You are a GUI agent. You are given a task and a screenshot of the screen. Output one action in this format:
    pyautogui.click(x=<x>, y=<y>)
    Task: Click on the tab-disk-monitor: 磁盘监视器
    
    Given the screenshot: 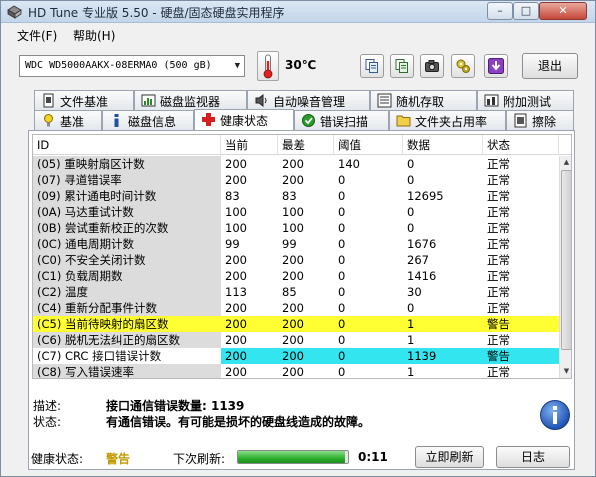 What is the action you would take?
    pyautogui.click(x=190, y=100)
    